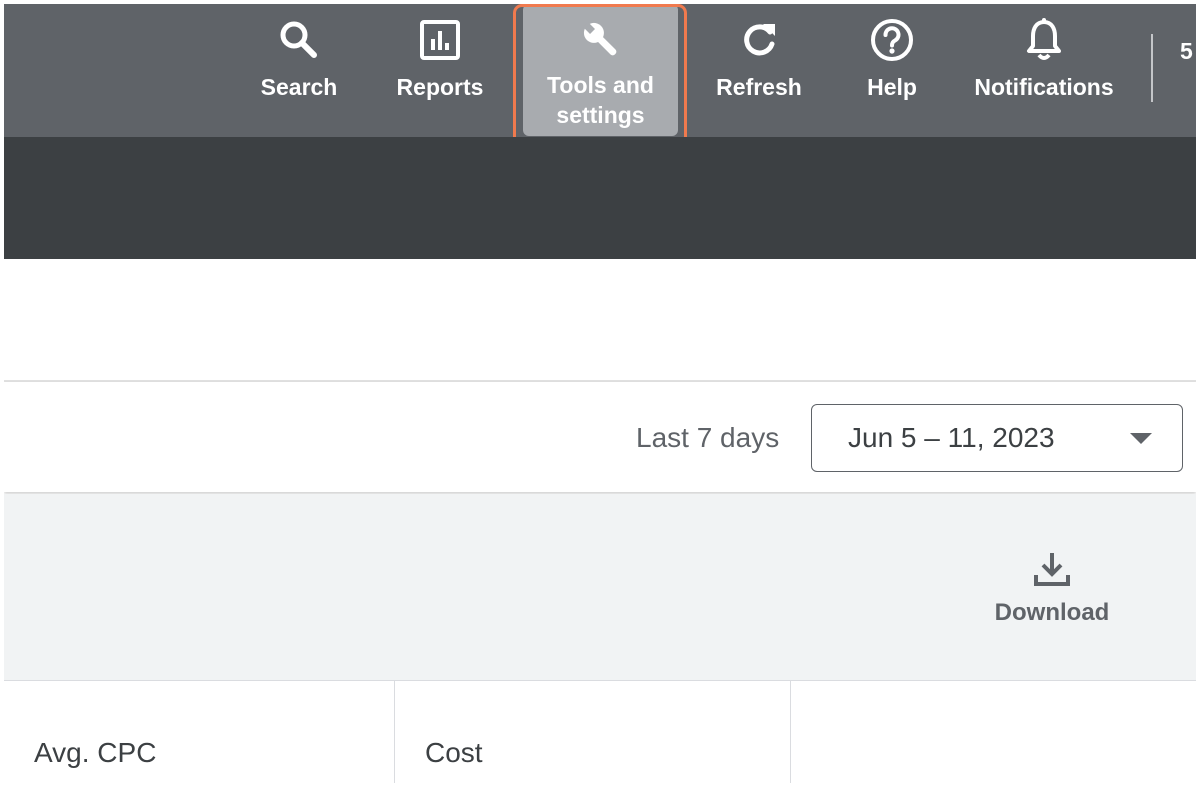  What do you see at coordinates (299, 70) in the screenshot?
I see `search-button: Search` at bounding box center [299, 70].